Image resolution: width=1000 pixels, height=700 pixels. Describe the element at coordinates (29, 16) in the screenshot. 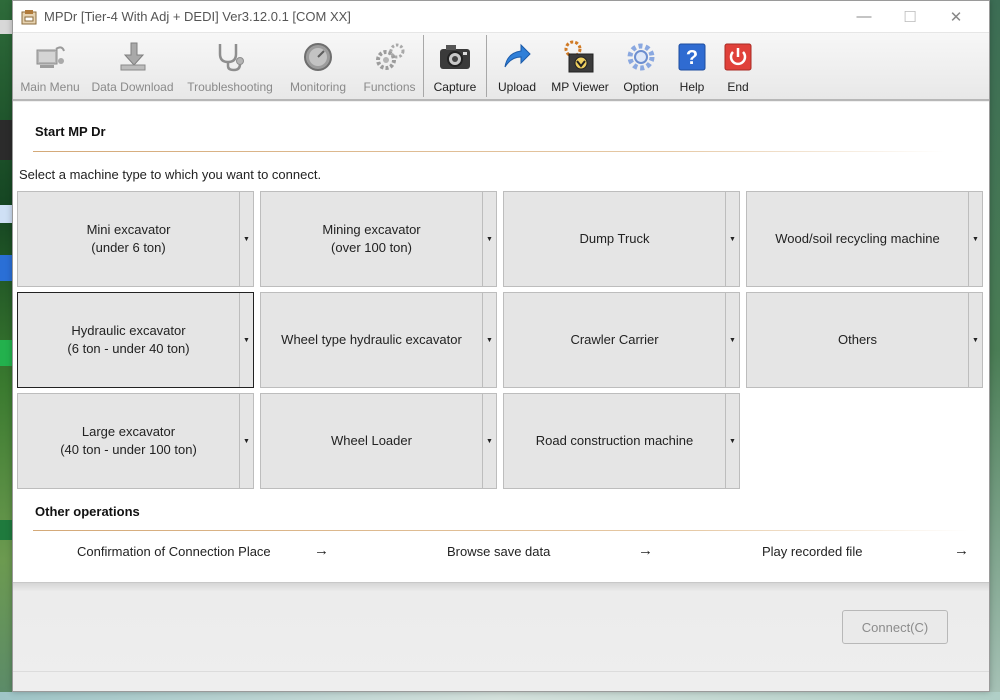

I see `app-logo-icon` at that location.